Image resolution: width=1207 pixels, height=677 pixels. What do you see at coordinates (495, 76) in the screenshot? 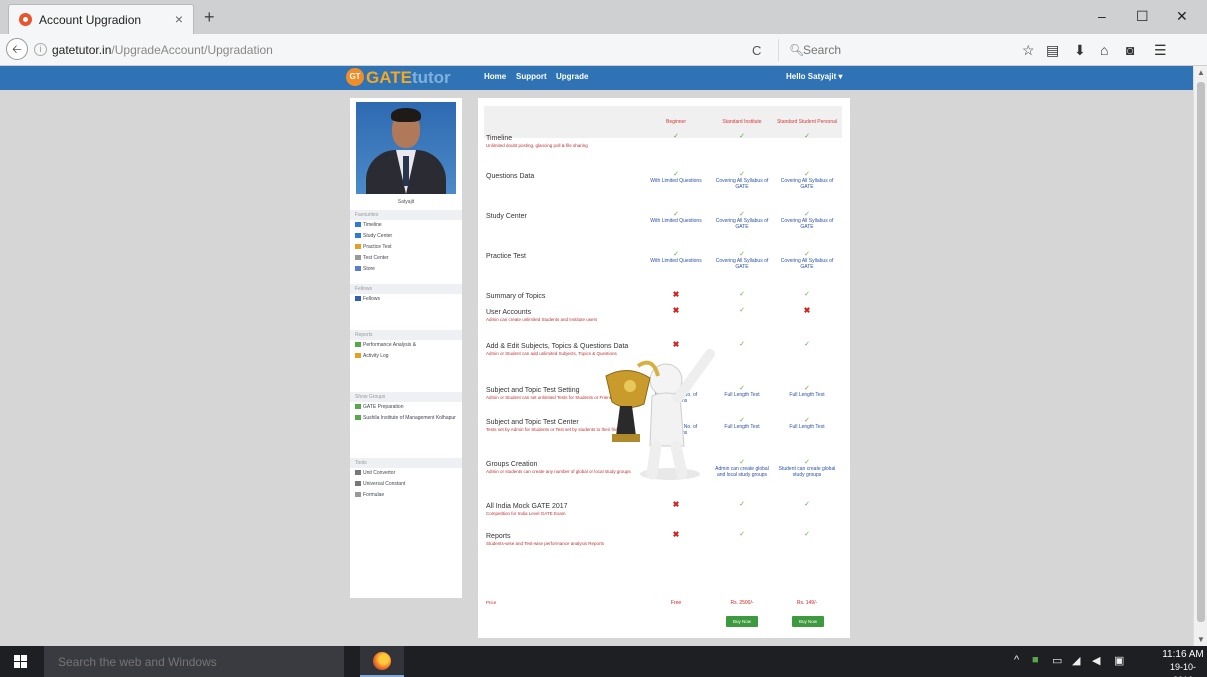
I see `nav-home-link: Home` at bounding box center [495, 76].